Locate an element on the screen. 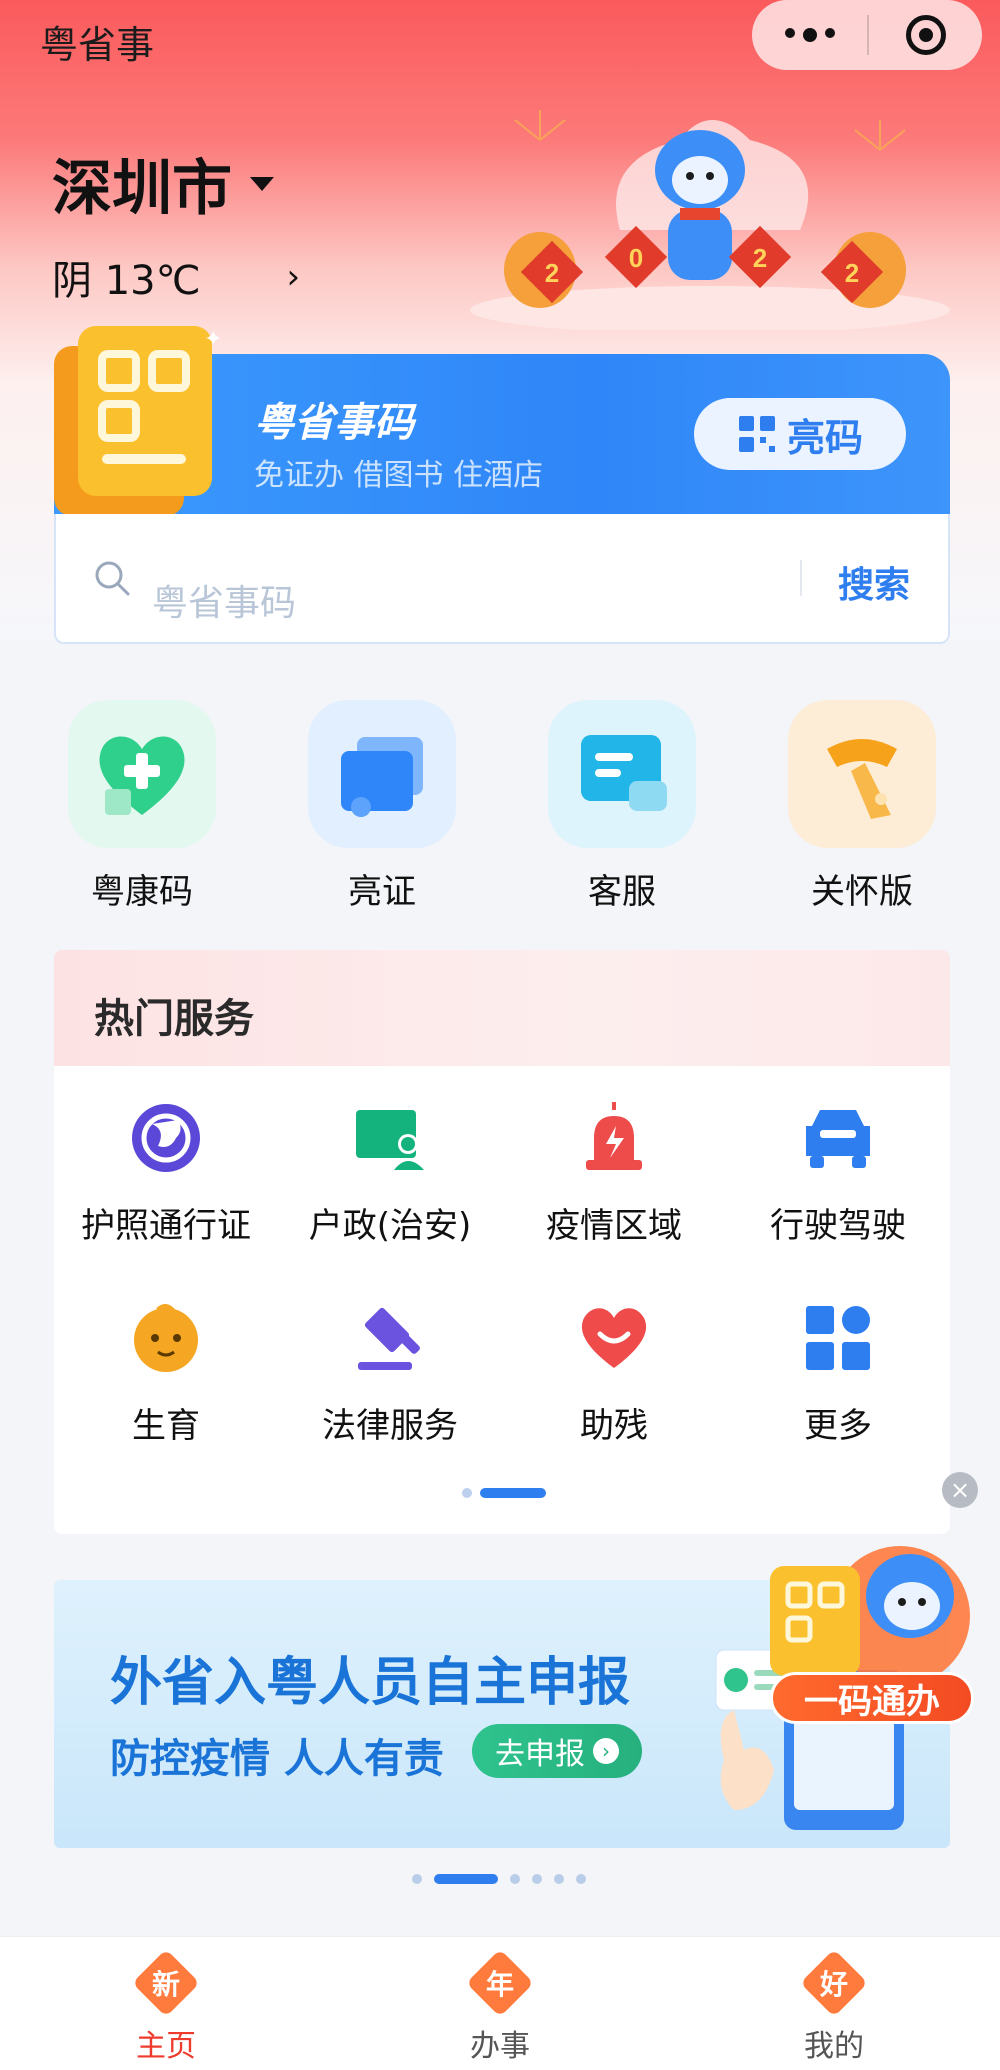 The width and height of the screenshot is (1000, 2070). one-code-float: 一码通办 is located at coordinates (875, 1626).